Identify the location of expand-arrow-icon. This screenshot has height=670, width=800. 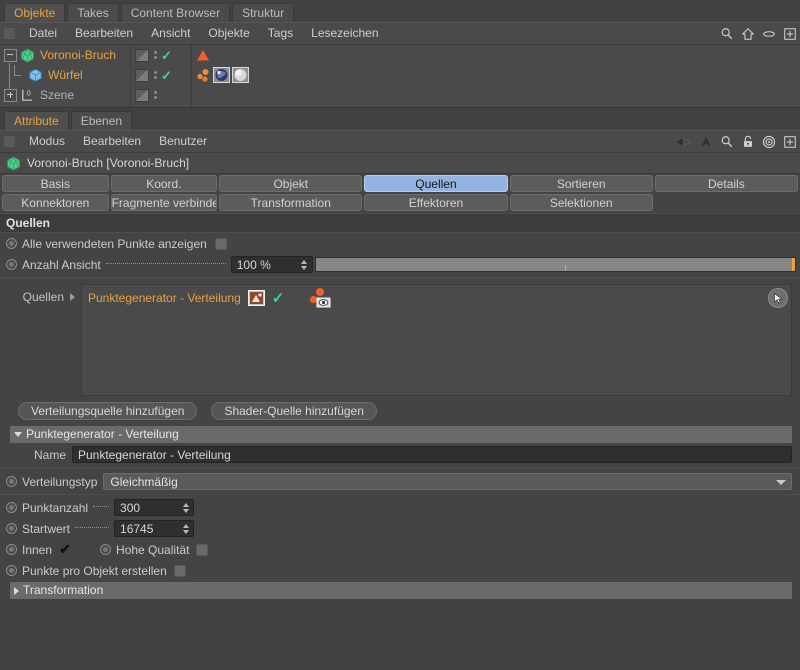
(72, 297).